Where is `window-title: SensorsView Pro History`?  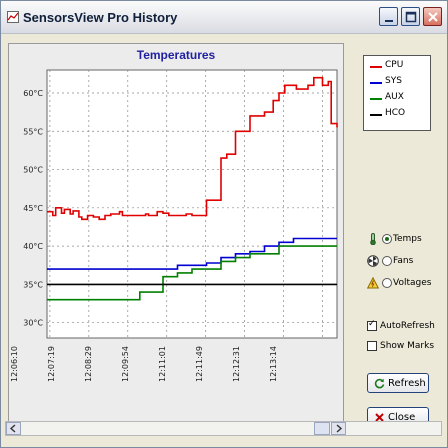
window-title: SensorsView Pro History is located at coordinates (100, 17).